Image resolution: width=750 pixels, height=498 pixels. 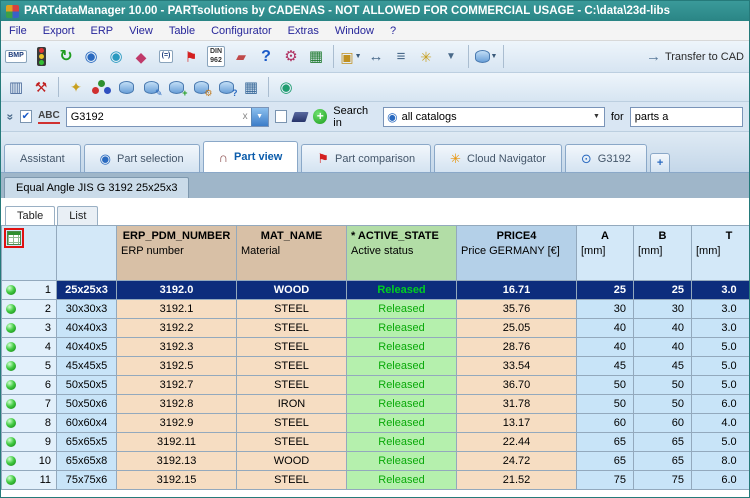 I want to click on layout-panels-icon: ▥, so click(x=16, y=87).